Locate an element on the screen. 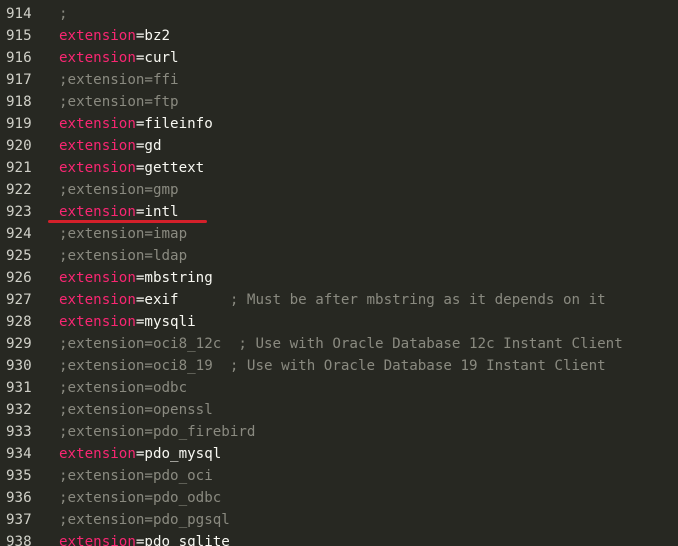  directive-value: mysqli is located at coordinates (170, 322).